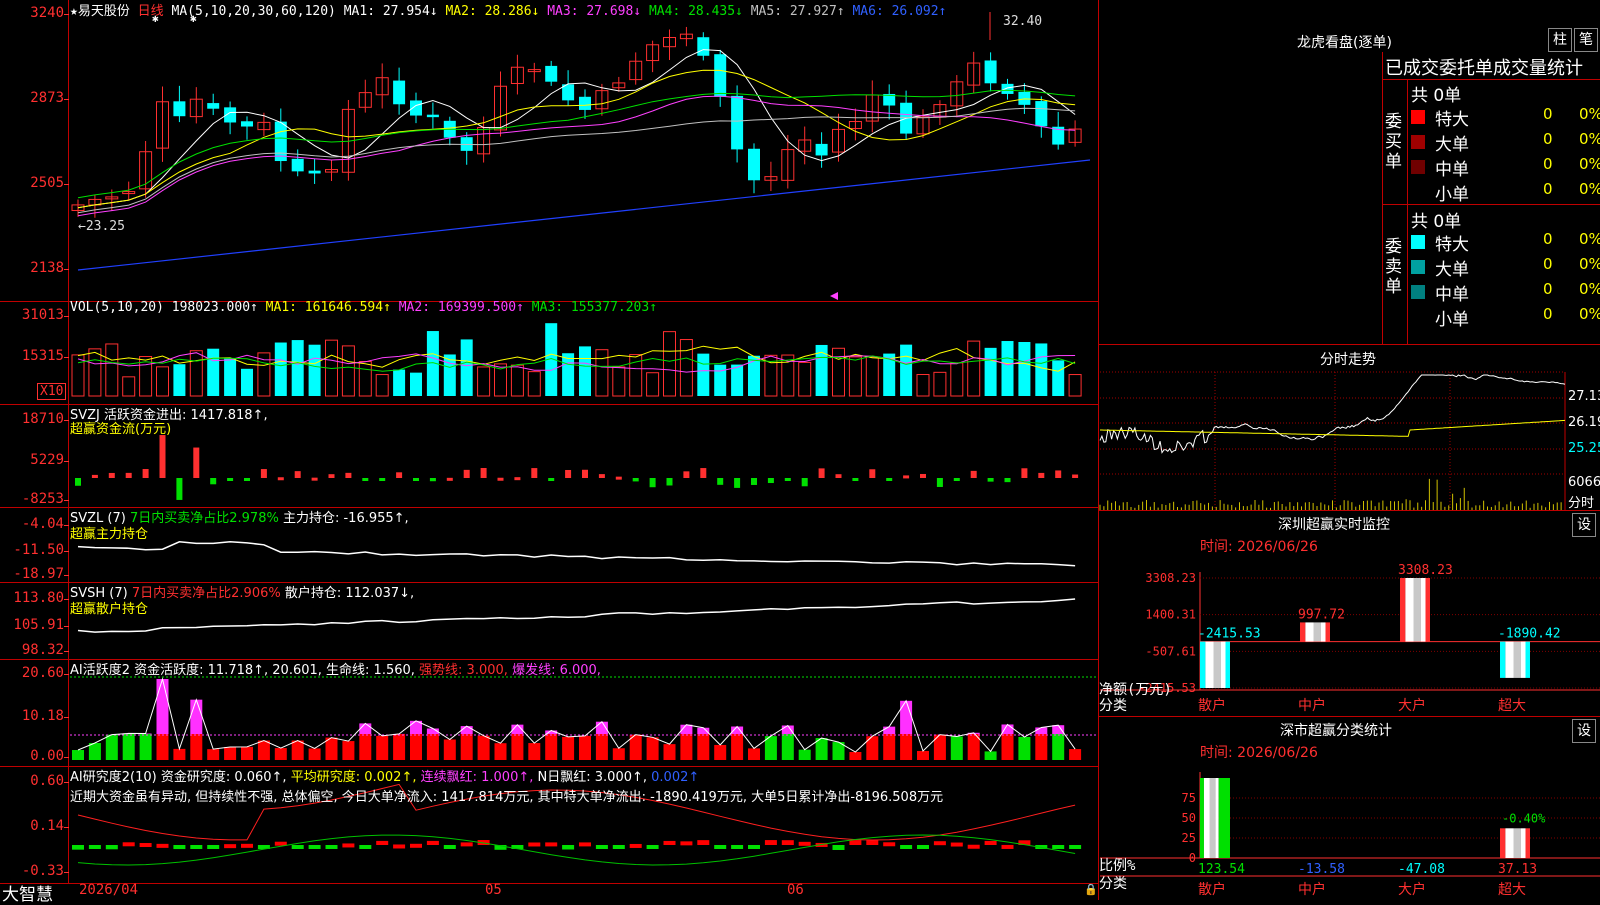  Describe the element at coordinates (1529, 634) in the screenshot. I see `monitor-value-label: -1890.42` at that location.